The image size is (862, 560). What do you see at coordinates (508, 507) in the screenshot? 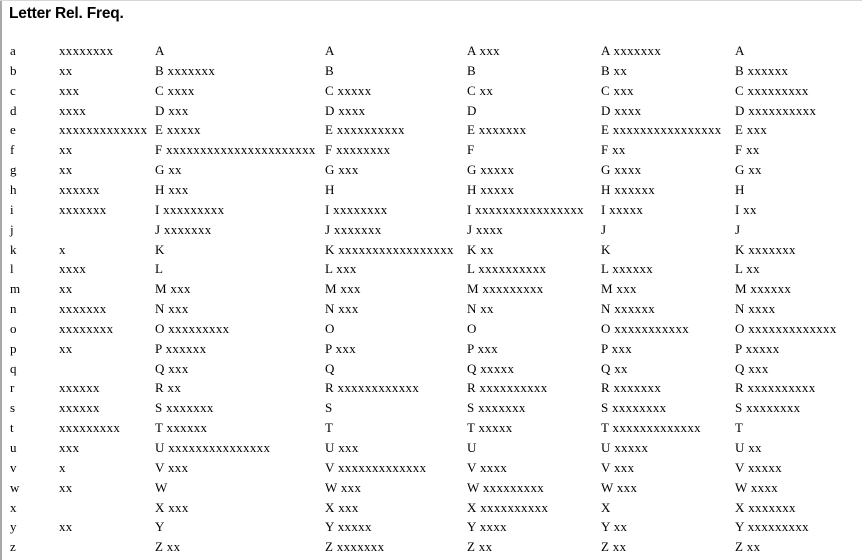
I see `cipher-column-3-cell: X xxxxxxxxxx` at bounding box center [508, 507].